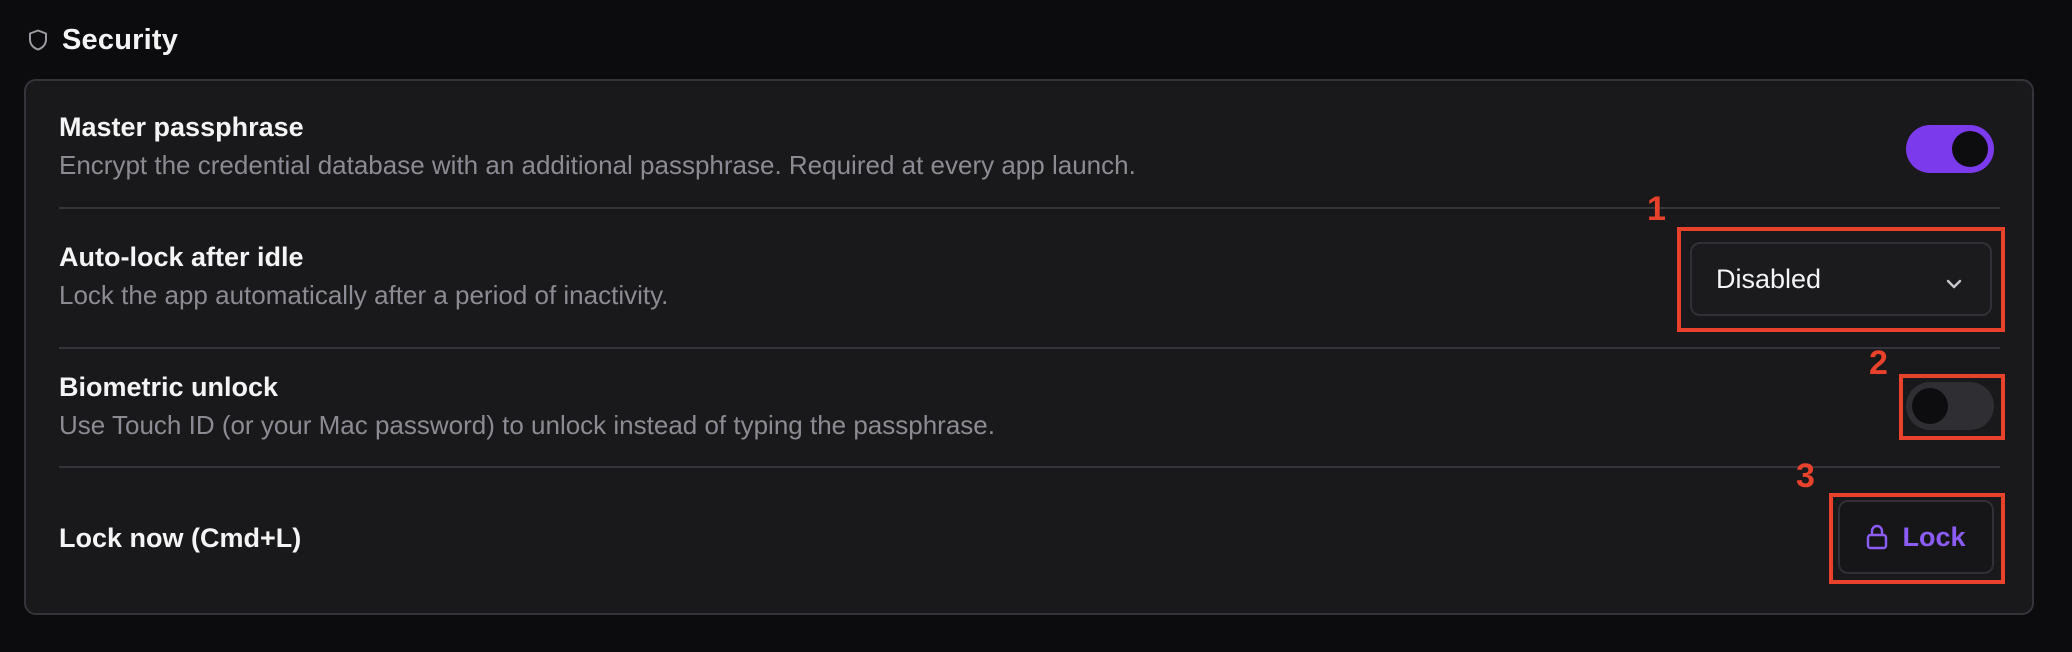  I want to click on setting-row-lock-now: Lock now (Cmd+L), so click(1029, 538).